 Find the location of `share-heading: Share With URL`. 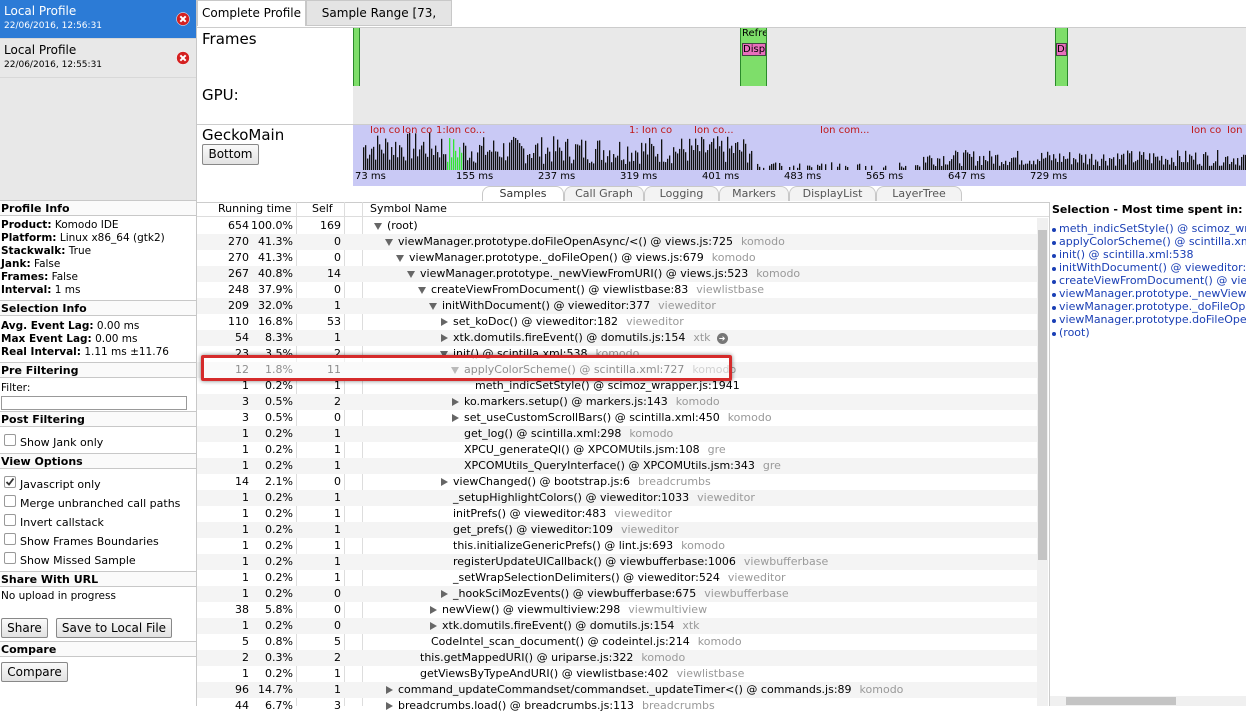

share-heading: Share With URL is located at coordinates (98, 579).